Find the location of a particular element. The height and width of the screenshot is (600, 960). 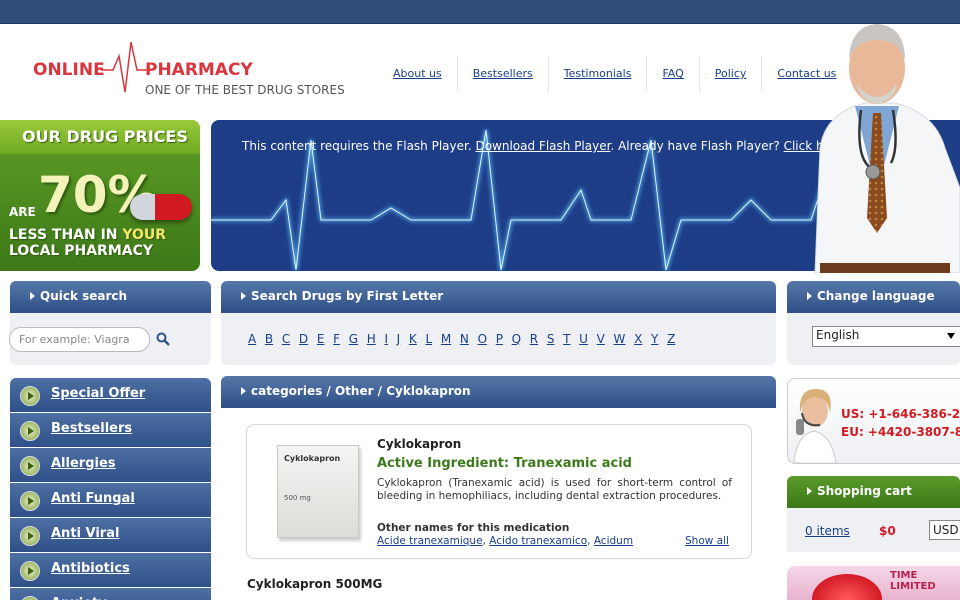

time-limited-offer: TIME LIMITED is located at coordinates (873, 583).